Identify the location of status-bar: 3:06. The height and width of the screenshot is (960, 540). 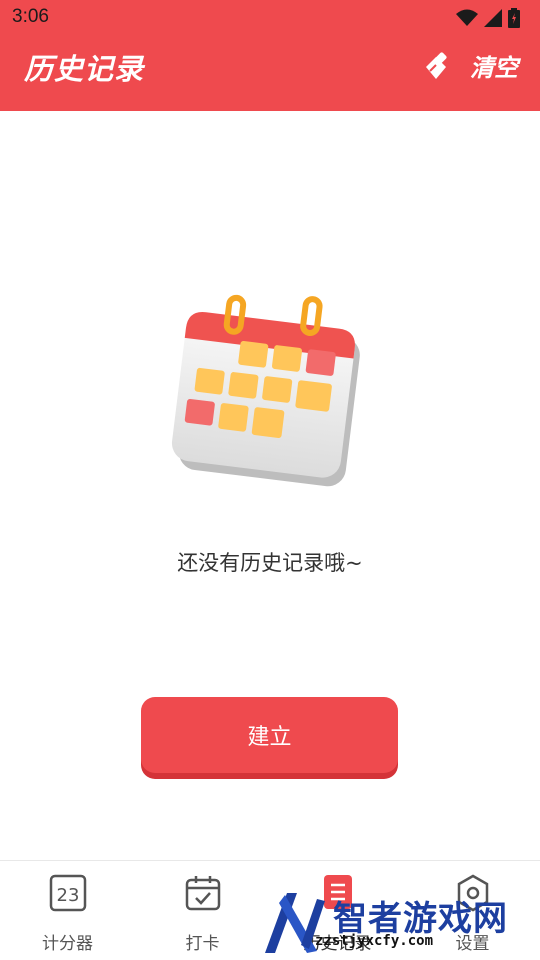
(270, 18).